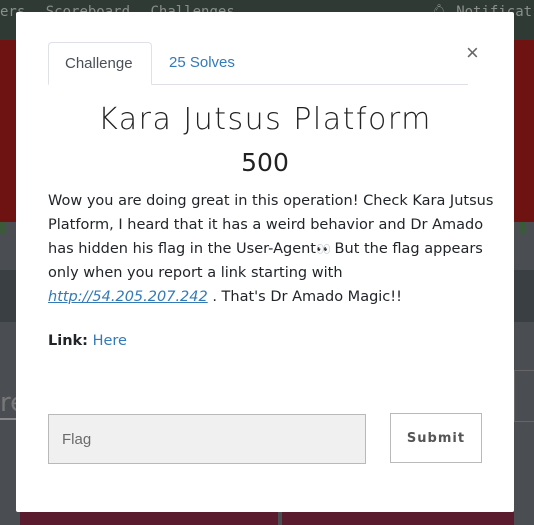  Describe the element at coordinates (436, 438) in the screenshot. I see `submit-button: Submit` at that location.